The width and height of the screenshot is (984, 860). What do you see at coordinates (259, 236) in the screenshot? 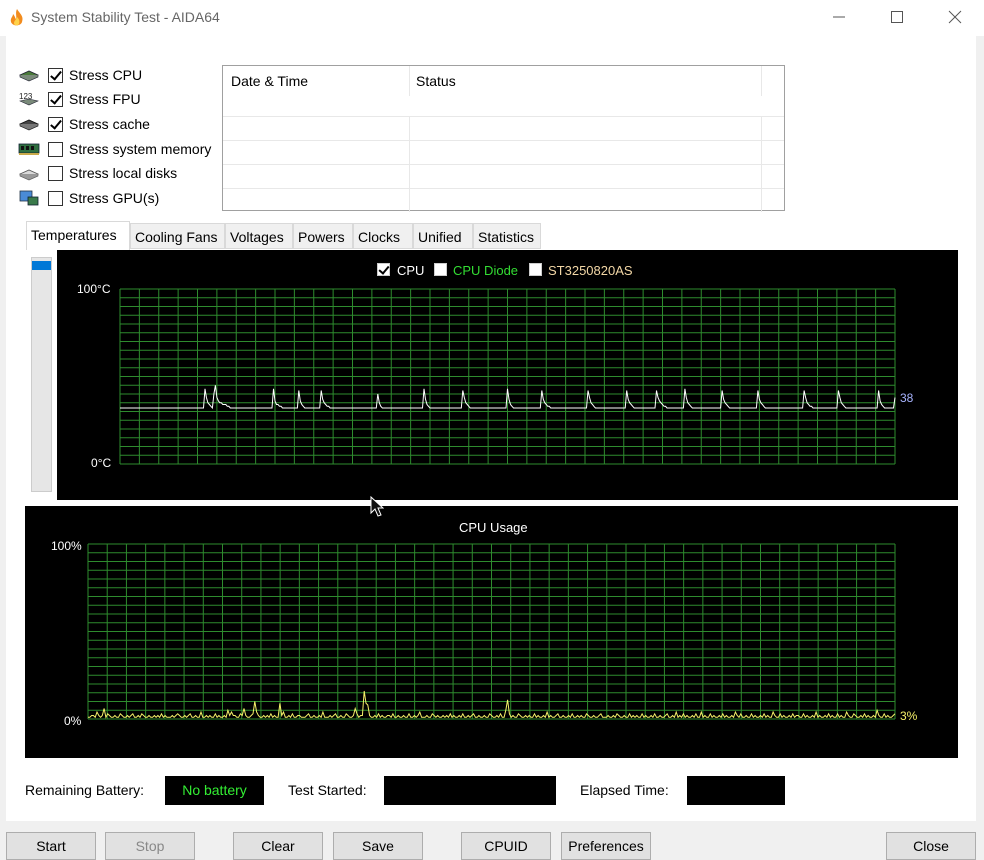
I see `tab-voltages: Voltages` at bounding box center [259, 236].